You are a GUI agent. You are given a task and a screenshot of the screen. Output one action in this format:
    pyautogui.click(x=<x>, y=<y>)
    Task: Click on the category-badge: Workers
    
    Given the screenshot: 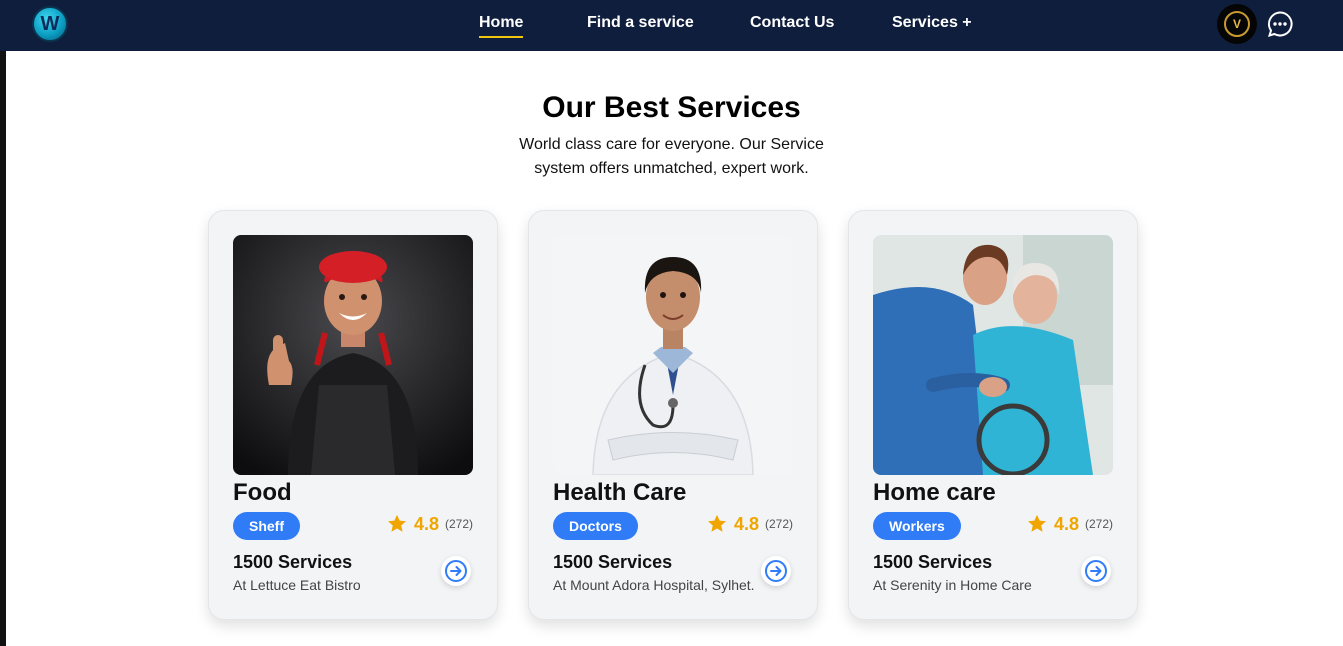 What is the action you would take?
    pyautogui.click(x=917, y=526)
    